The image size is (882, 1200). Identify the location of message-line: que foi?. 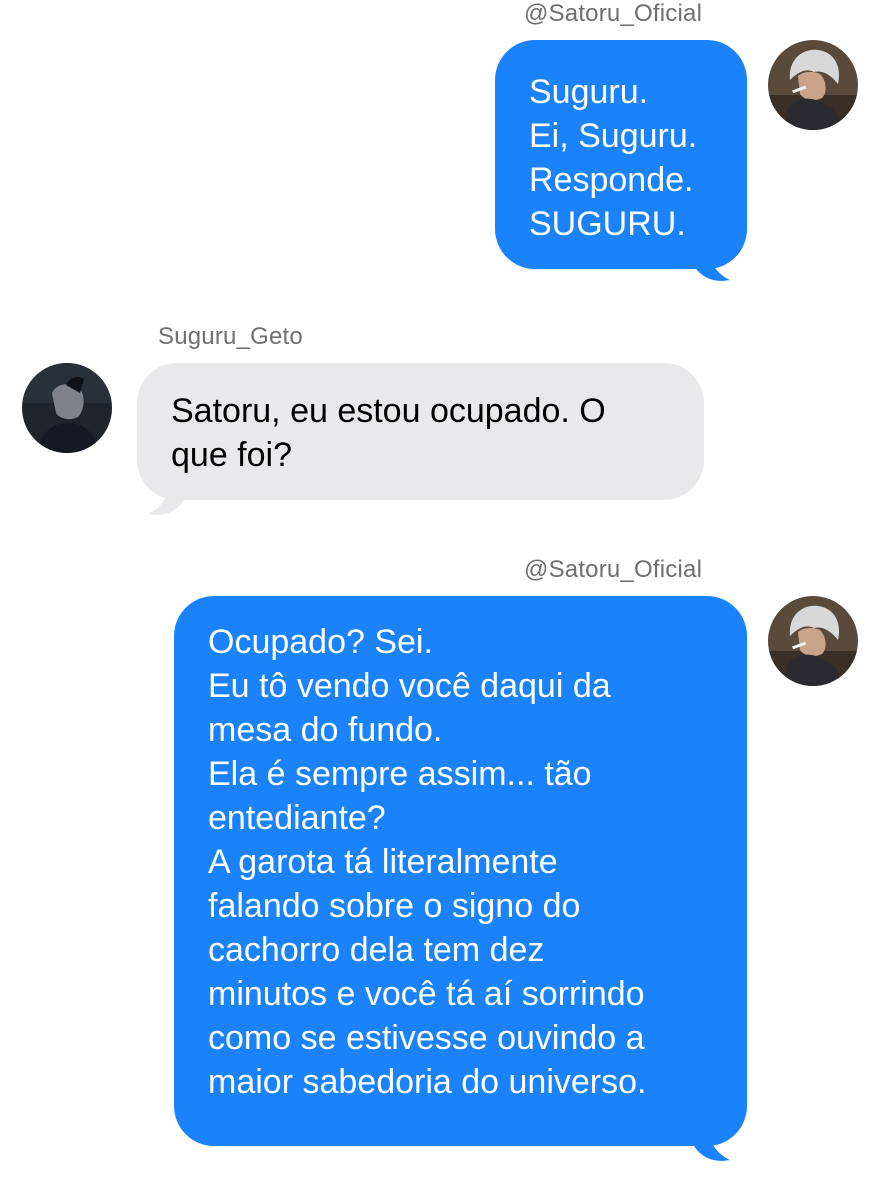
(231, 455).